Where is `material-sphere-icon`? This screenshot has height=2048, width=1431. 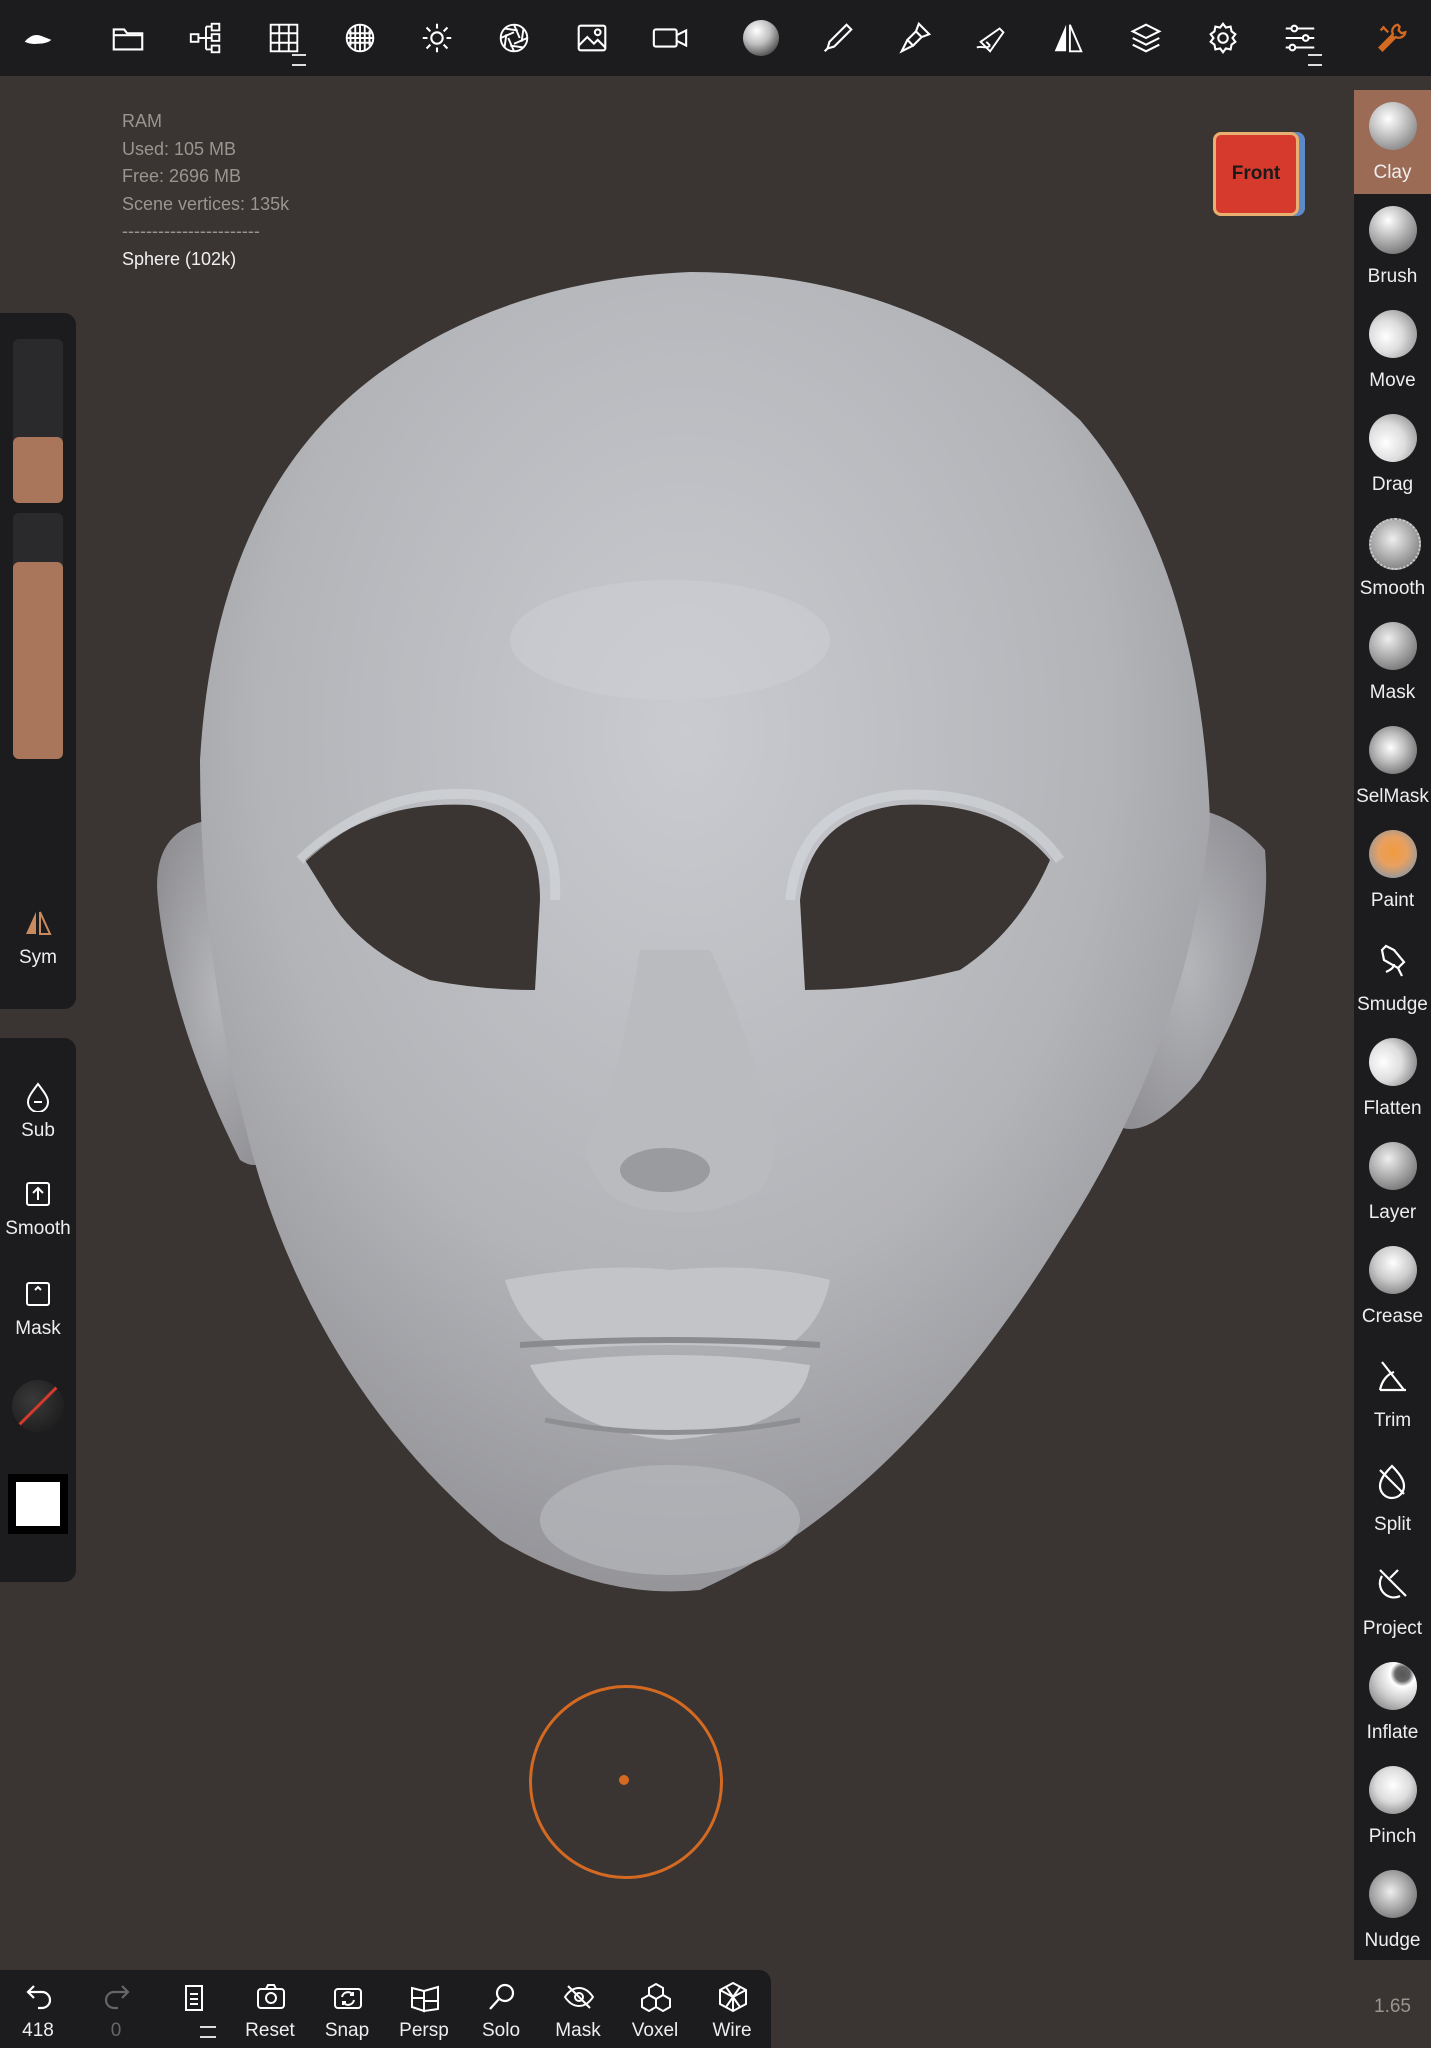
material-sphere-icon is located at coordinates (761, 38).